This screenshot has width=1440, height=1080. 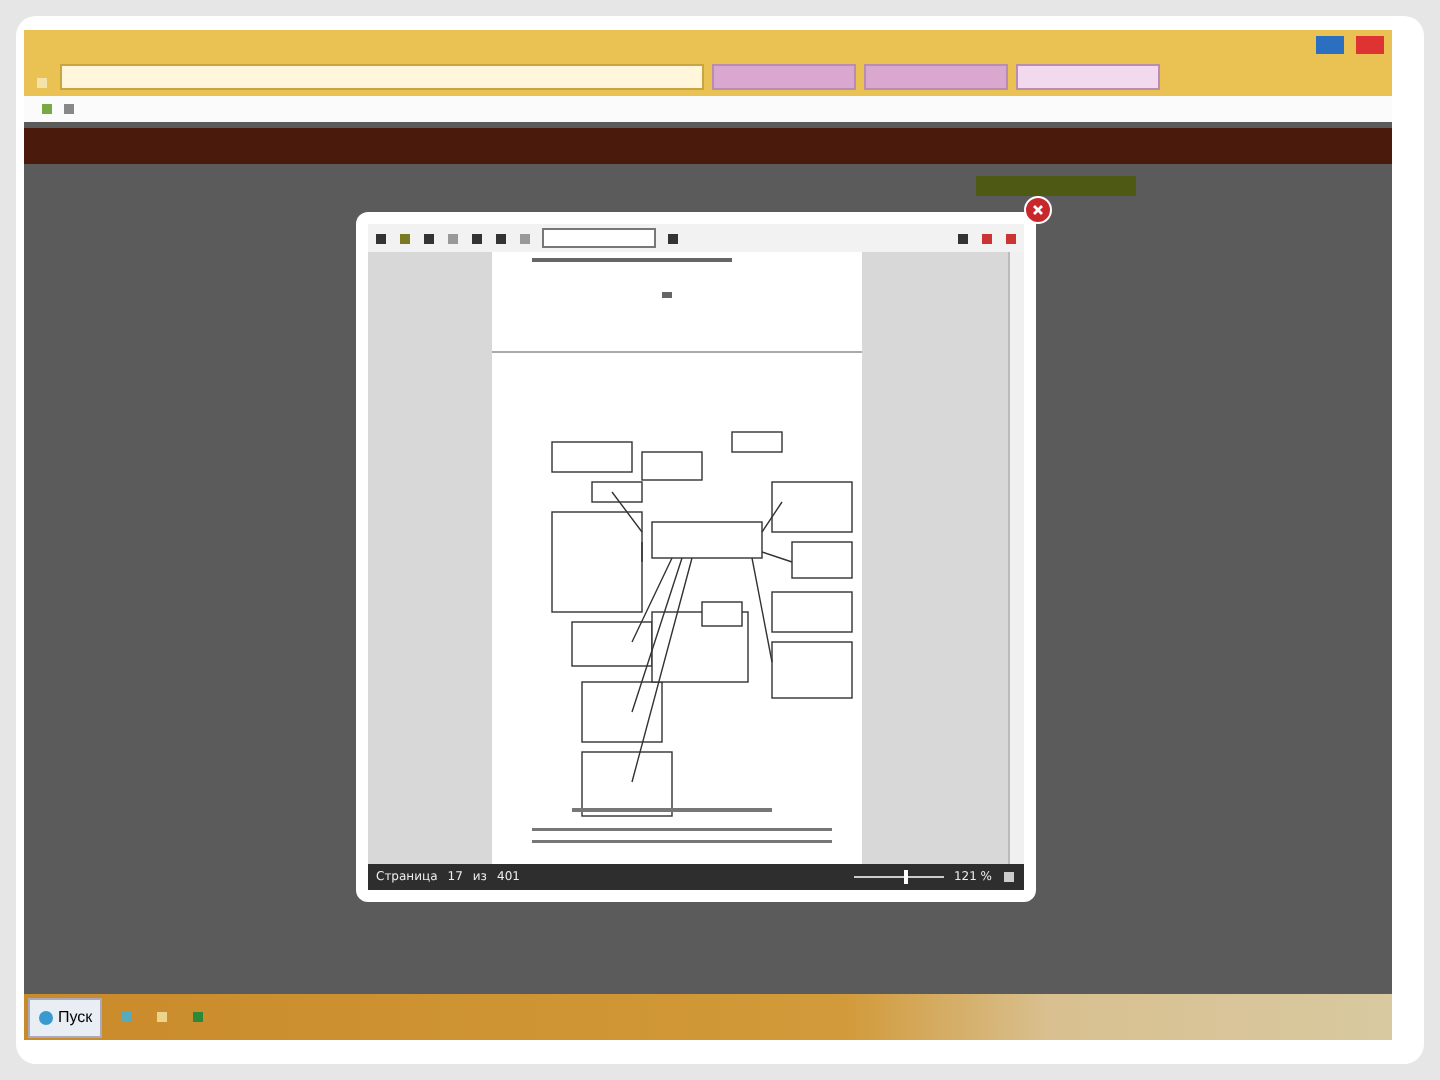 What do you see at coordinates (46, 1017) in the screenshot?
I see `globe-icon` at bounding box center [46, 1017].